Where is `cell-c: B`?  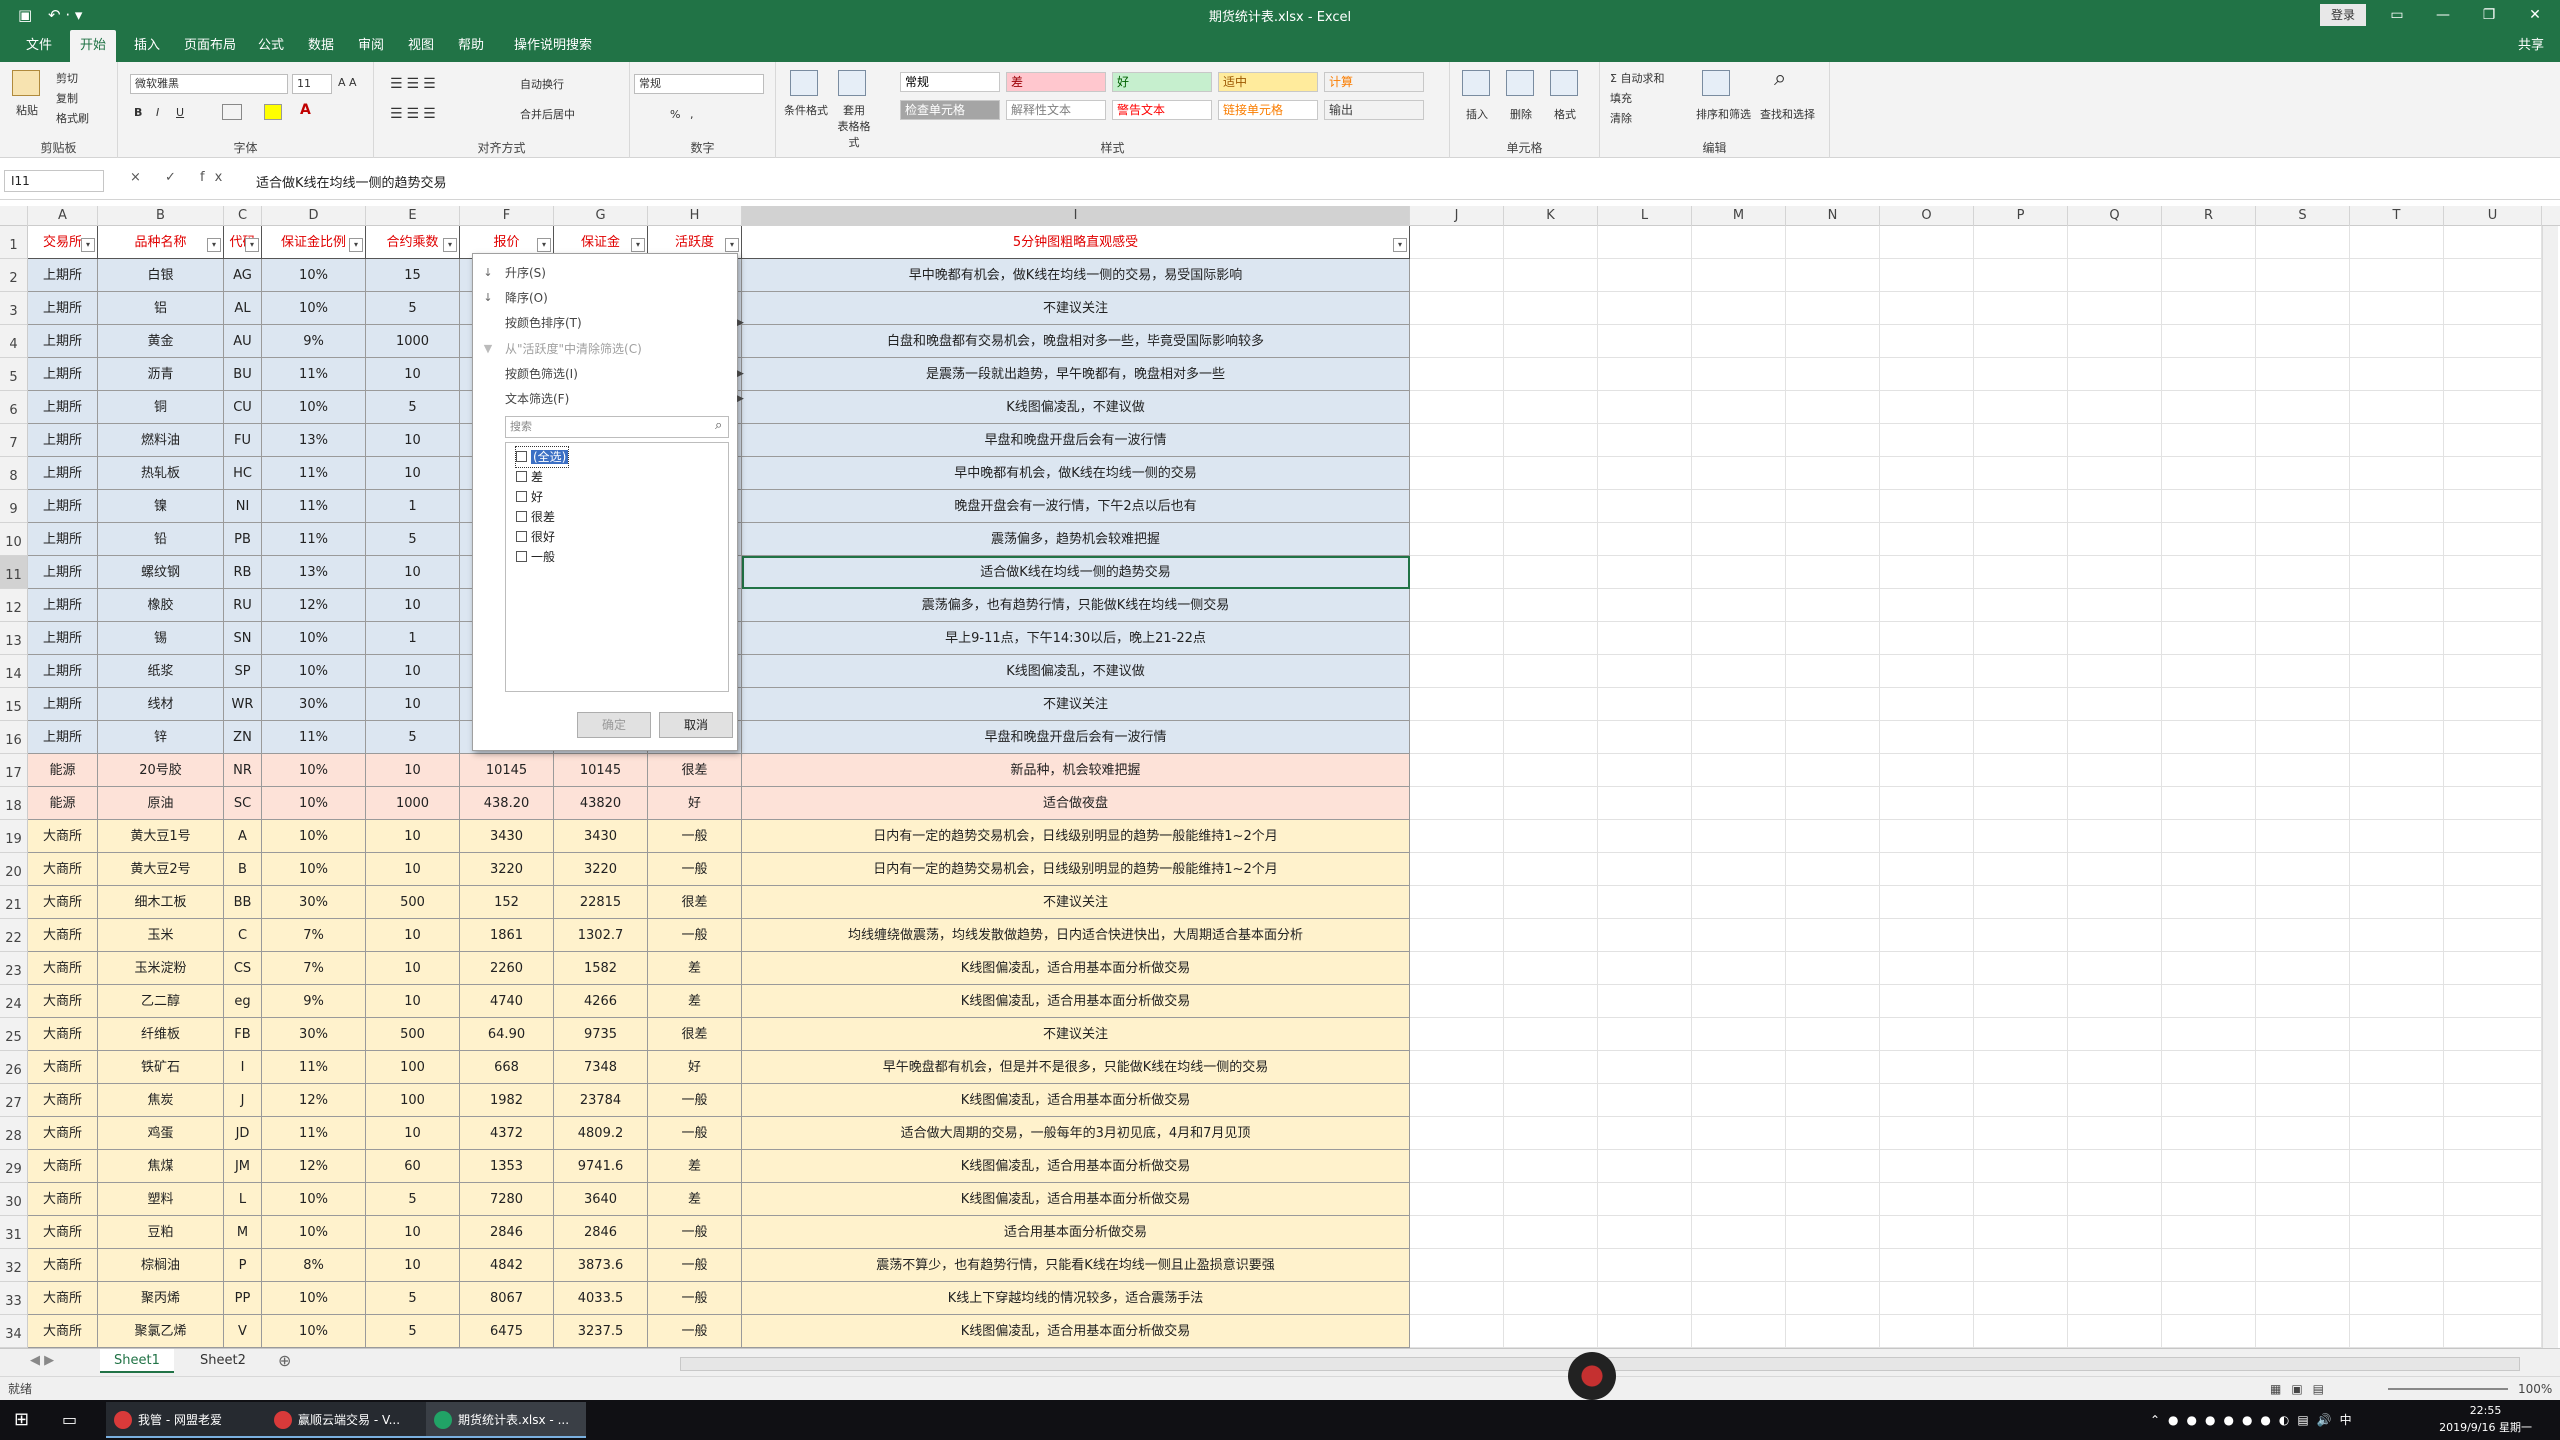
cell-c: B is located at coordinates (243, 869).